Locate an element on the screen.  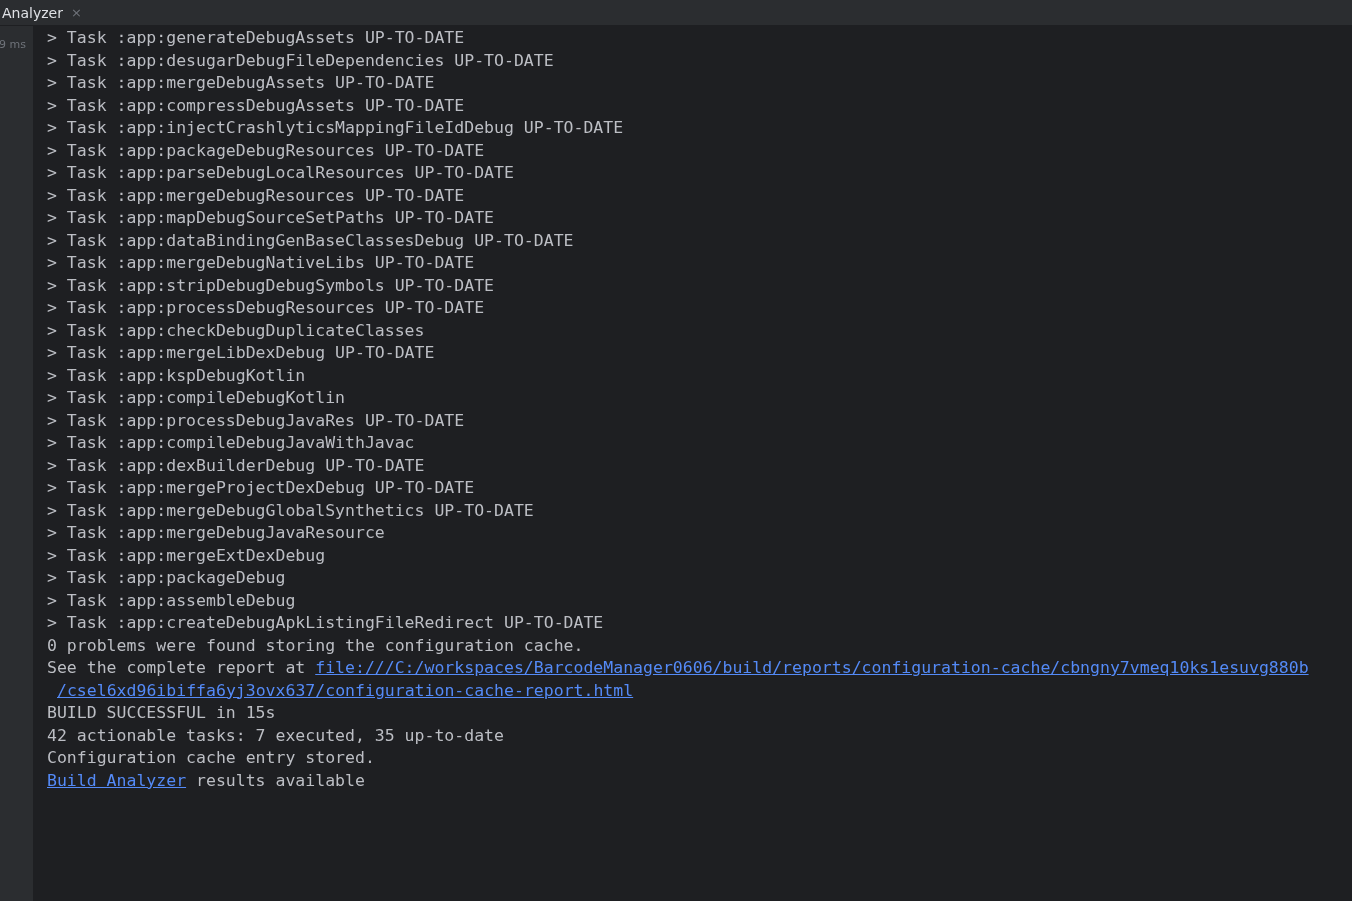
console-line: 42 actionable tasks: 7 executed, 35 up-to-date is located at coordinates (275, 735).